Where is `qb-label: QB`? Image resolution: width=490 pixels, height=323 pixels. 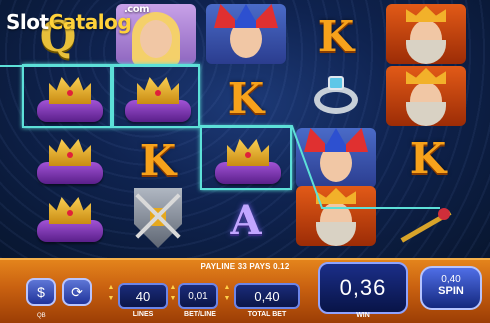 qb-label: QB is located at coordinates (41, 316).